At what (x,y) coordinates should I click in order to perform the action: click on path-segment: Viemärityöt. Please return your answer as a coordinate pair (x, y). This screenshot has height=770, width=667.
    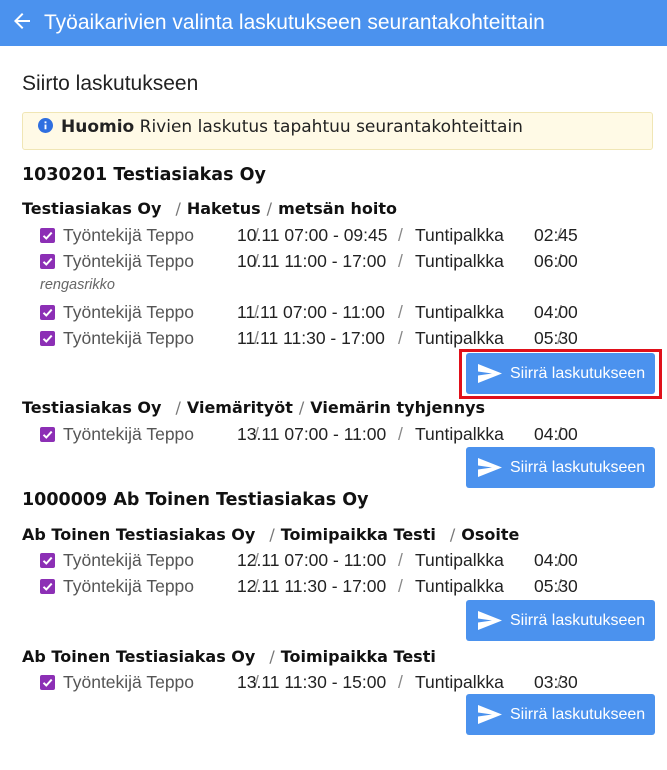
    Looking at the image, I should click on (239, 407).